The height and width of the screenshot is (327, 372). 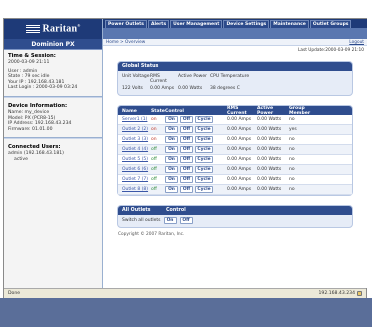 What do you see at coordinates (136, 169) in the screenshot?
I see `outlet-name-link: Outlet 6 (6)` at bounding box center [136, 169].